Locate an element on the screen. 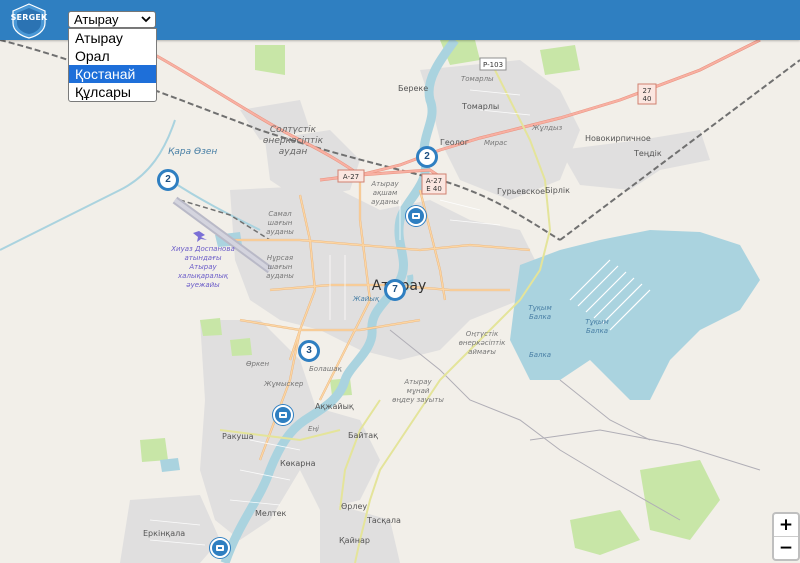  label-geolog: Геолог is located at coordinates (454, 142).